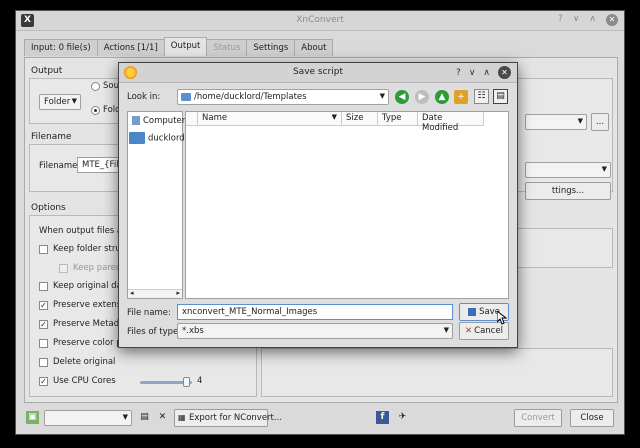 This screenshot has height=448, width=640. What do you see at coordinates (95, 86) in the screenshot?
I see `radio-source` at bounding box center [95, 86].